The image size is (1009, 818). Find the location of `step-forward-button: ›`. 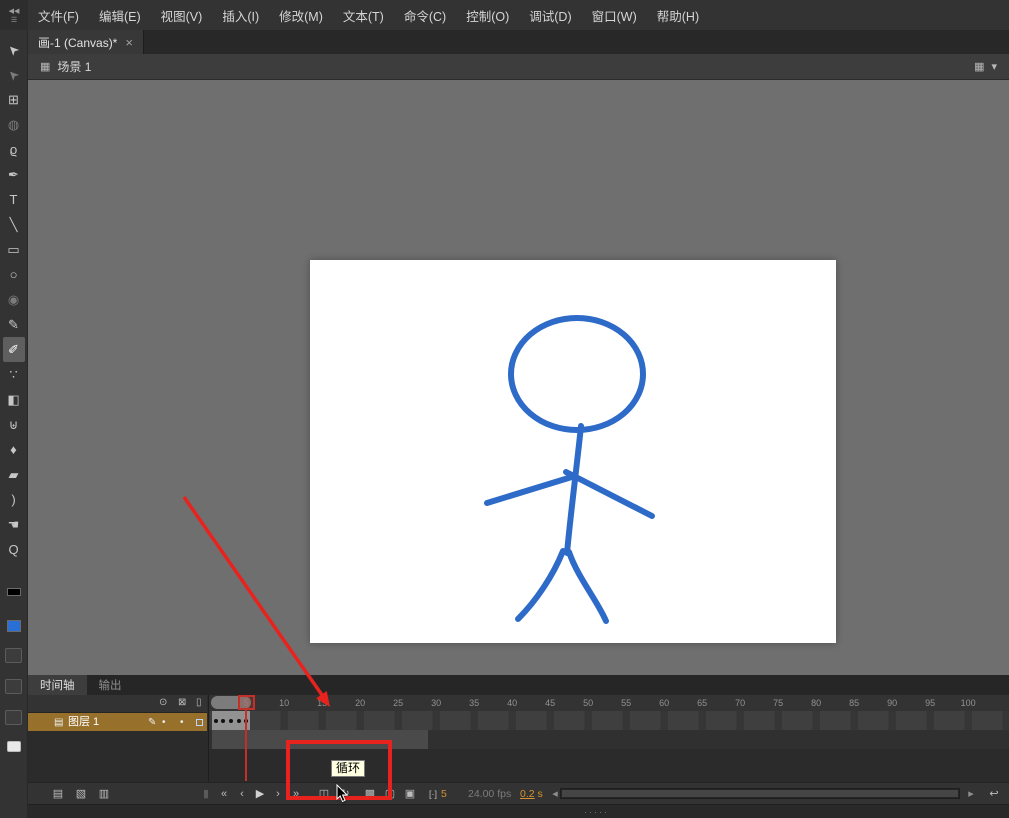

step-forward-button: › is located at coordinates (278, 794).